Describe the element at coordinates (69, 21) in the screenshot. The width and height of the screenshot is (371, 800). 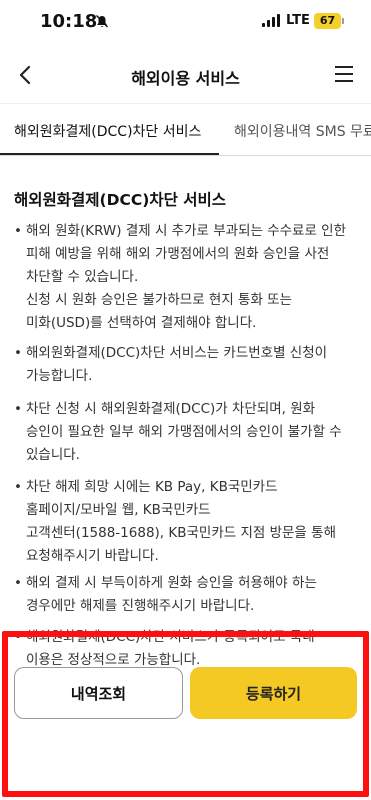
I see `status-time: 10:18` at that location.